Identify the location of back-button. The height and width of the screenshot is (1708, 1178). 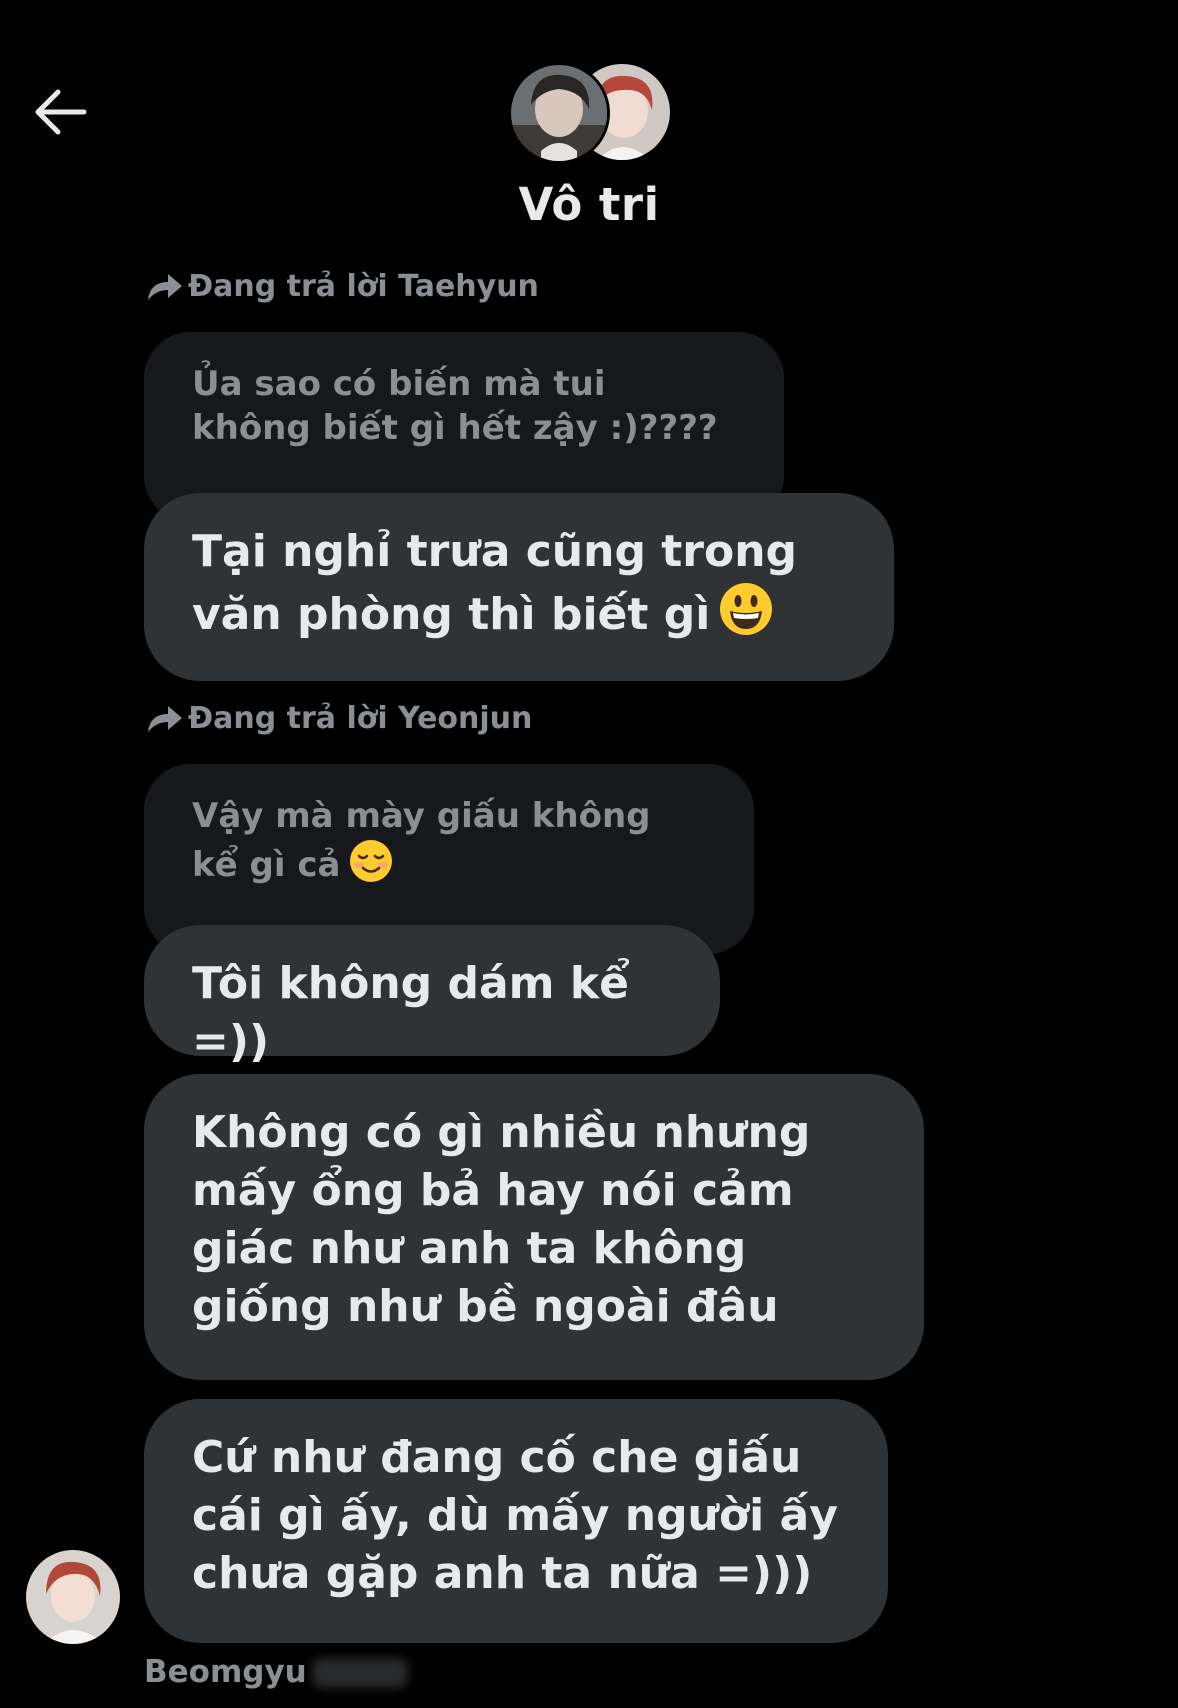
(60, 112).